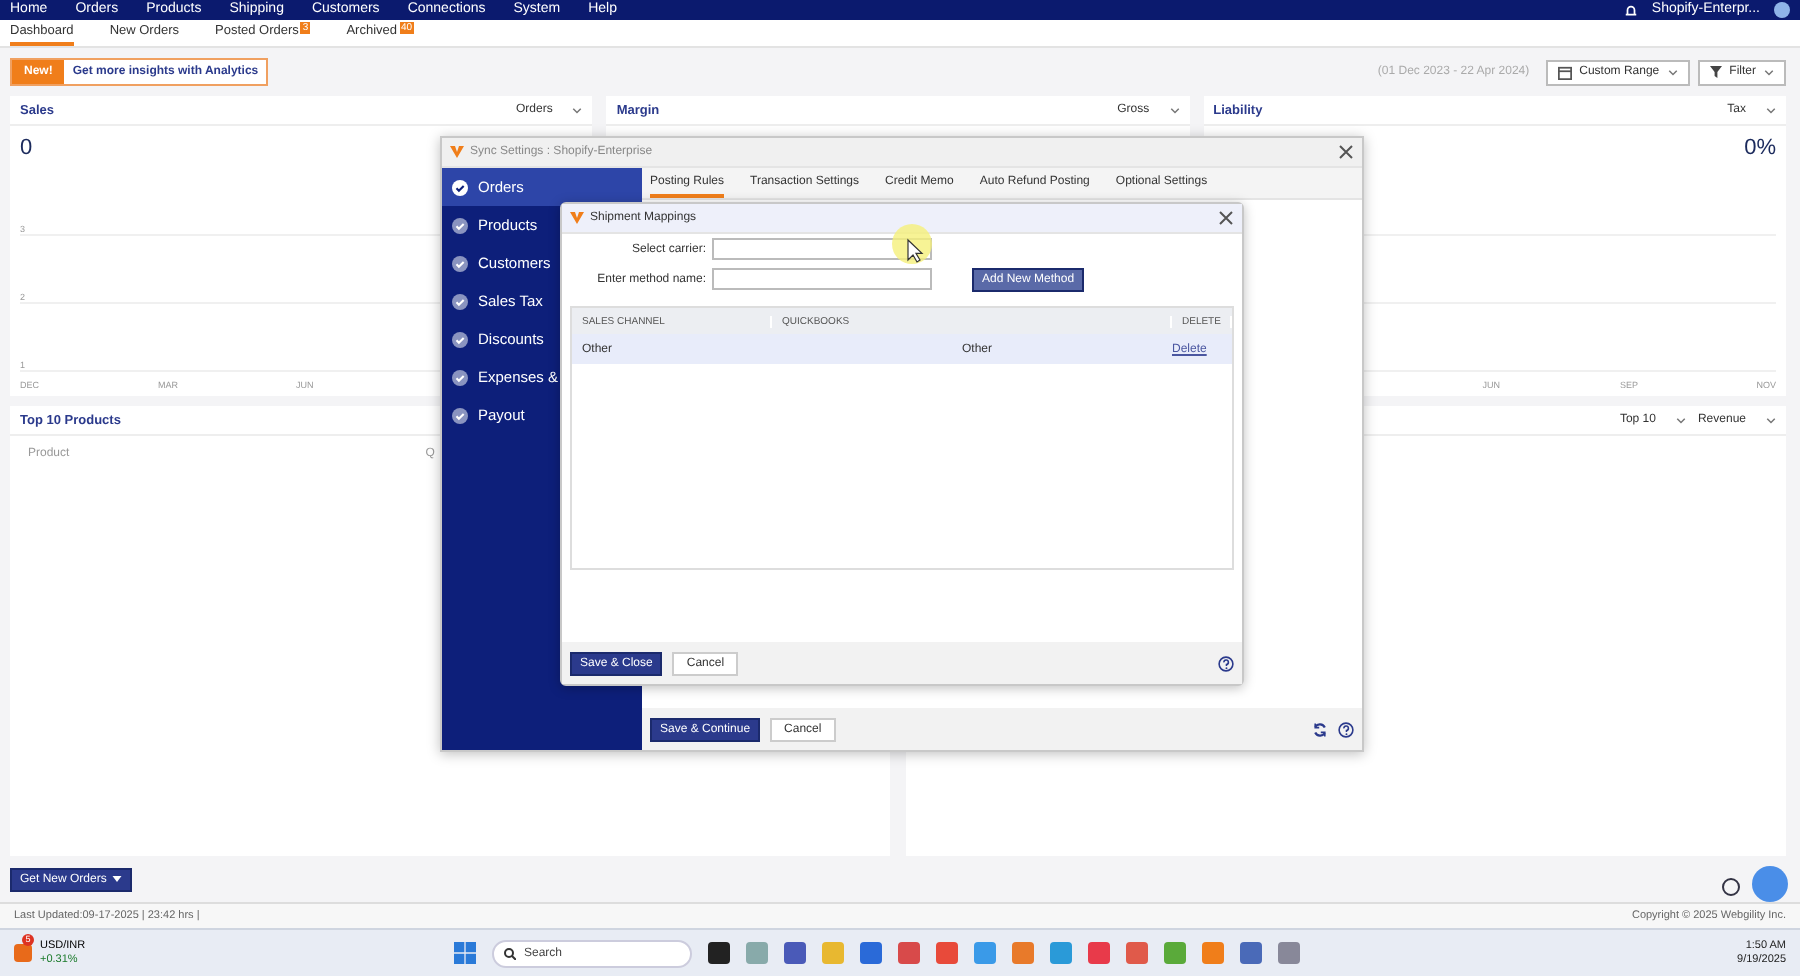 The height and width of the screenshot is (976, 1800). Describe the element at coordinates (1630, 10) in the screenshot. I see `bell-icon` at that location.